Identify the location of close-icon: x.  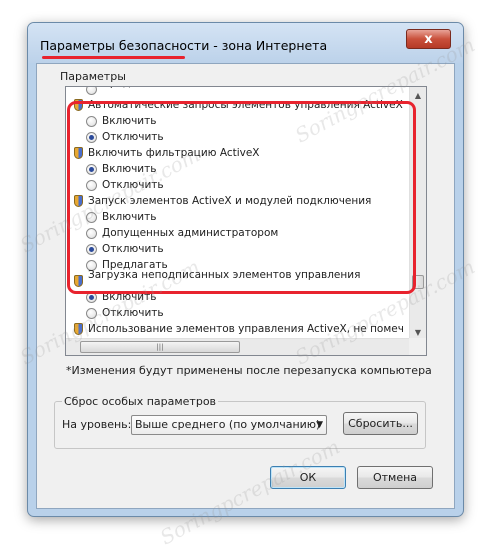
(428, 39).